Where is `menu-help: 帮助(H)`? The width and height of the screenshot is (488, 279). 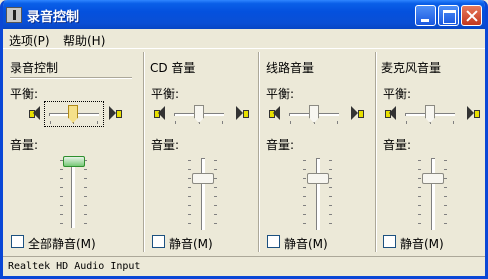
menu-help: 帮助(H) is located at coordinates (84, 40).